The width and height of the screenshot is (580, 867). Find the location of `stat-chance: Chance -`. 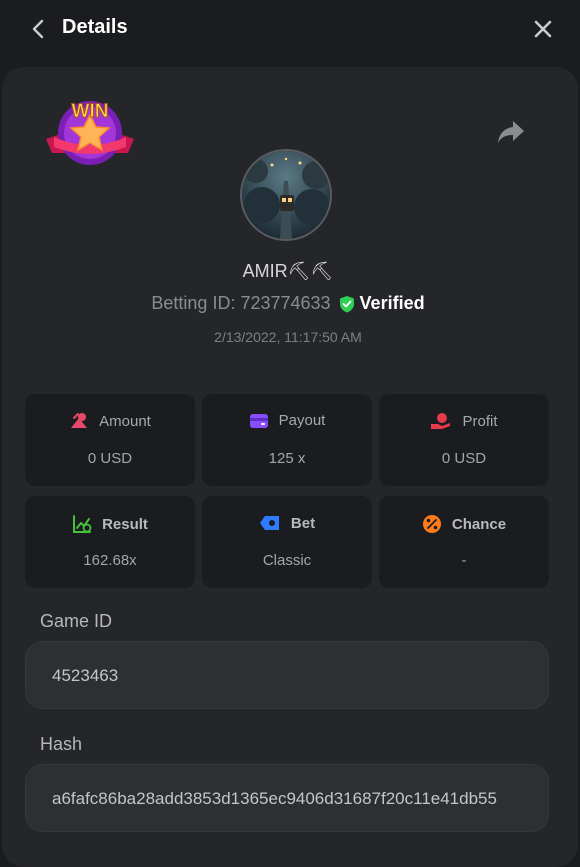

stat-chance: Chance - is located at coordinates (464, 542).